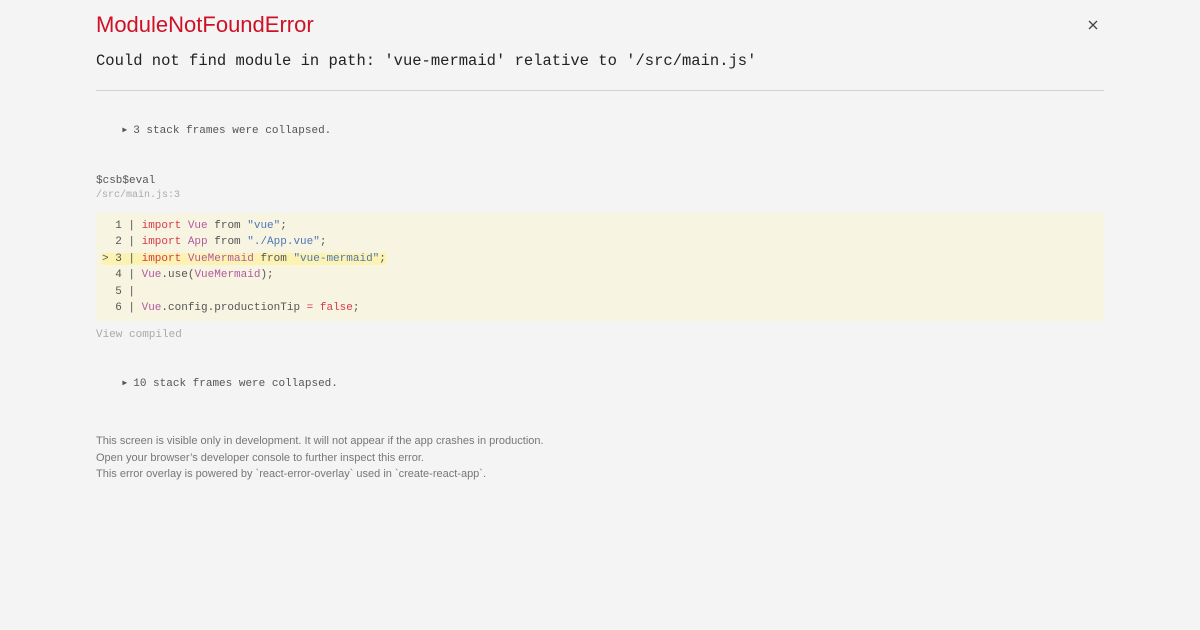 Image resolution: width=1200 pixels, height=630 pixels. What do you see at coordinates (600, 308) in the screenshot?
I see `code-line: 6 | Vue.config.productionTip = false;` at bounding box center [600, 308].